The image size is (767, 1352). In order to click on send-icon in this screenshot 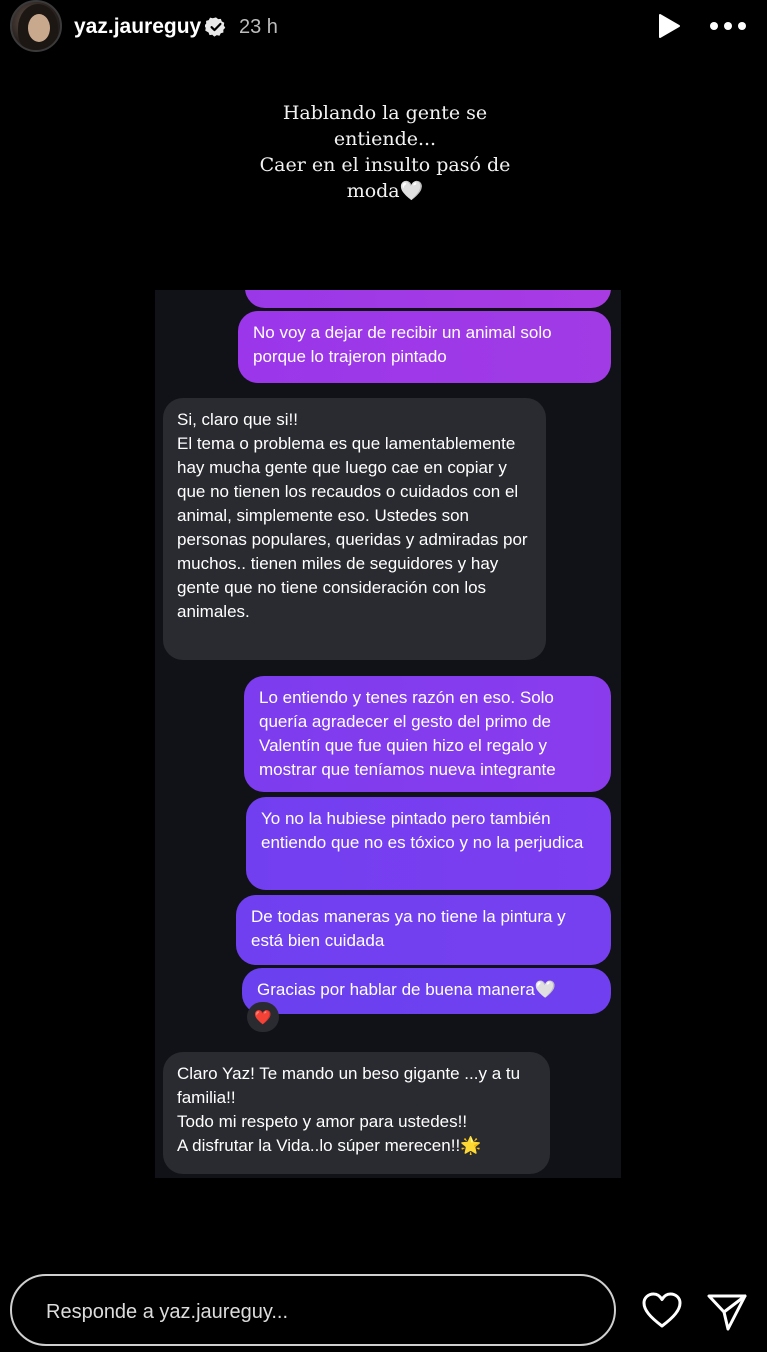, I will do `click(727, 1312)`.